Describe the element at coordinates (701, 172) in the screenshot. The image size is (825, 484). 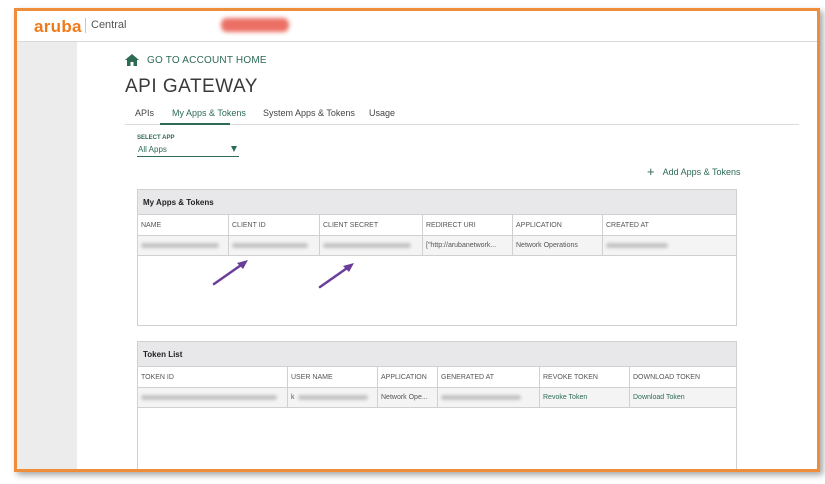
I see `add-apps-tokens-label: Add Apps & Tokens` at that location.